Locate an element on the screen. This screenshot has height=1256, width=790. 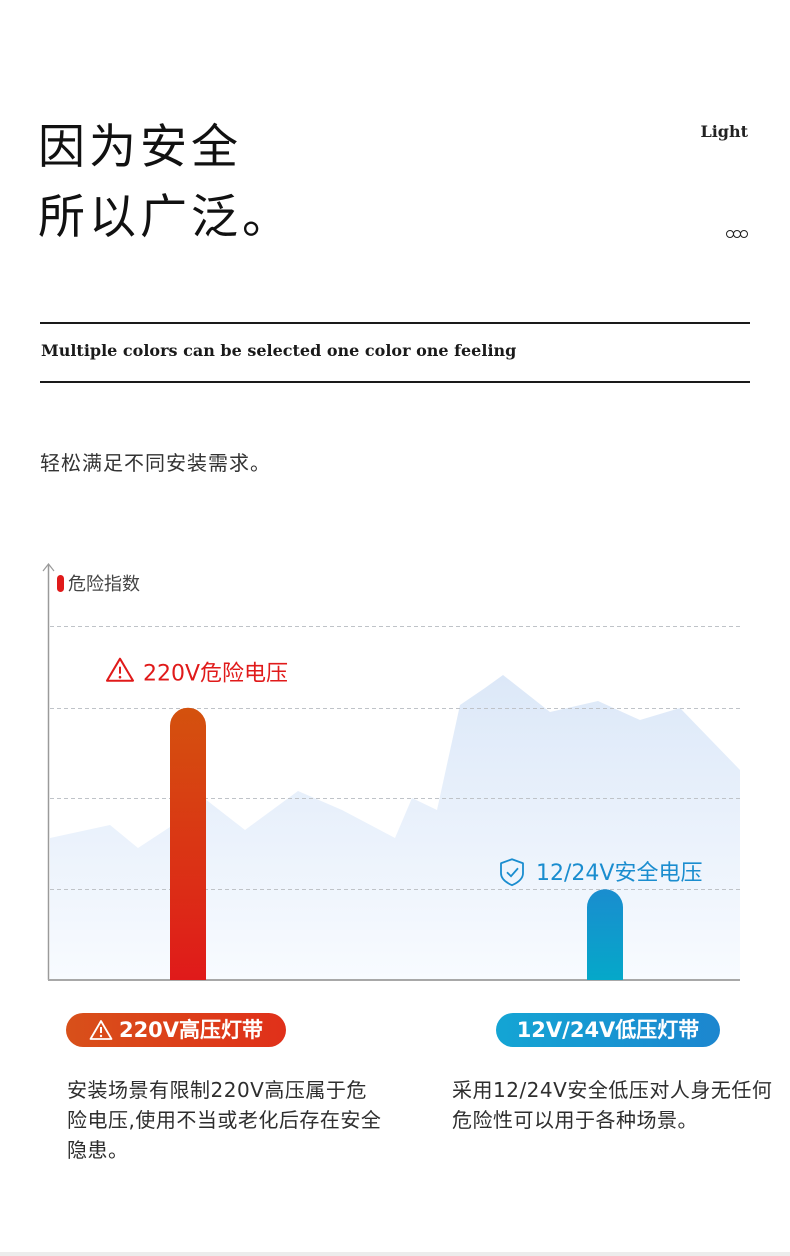
footer-divider is located at coordinates (395, 1254).